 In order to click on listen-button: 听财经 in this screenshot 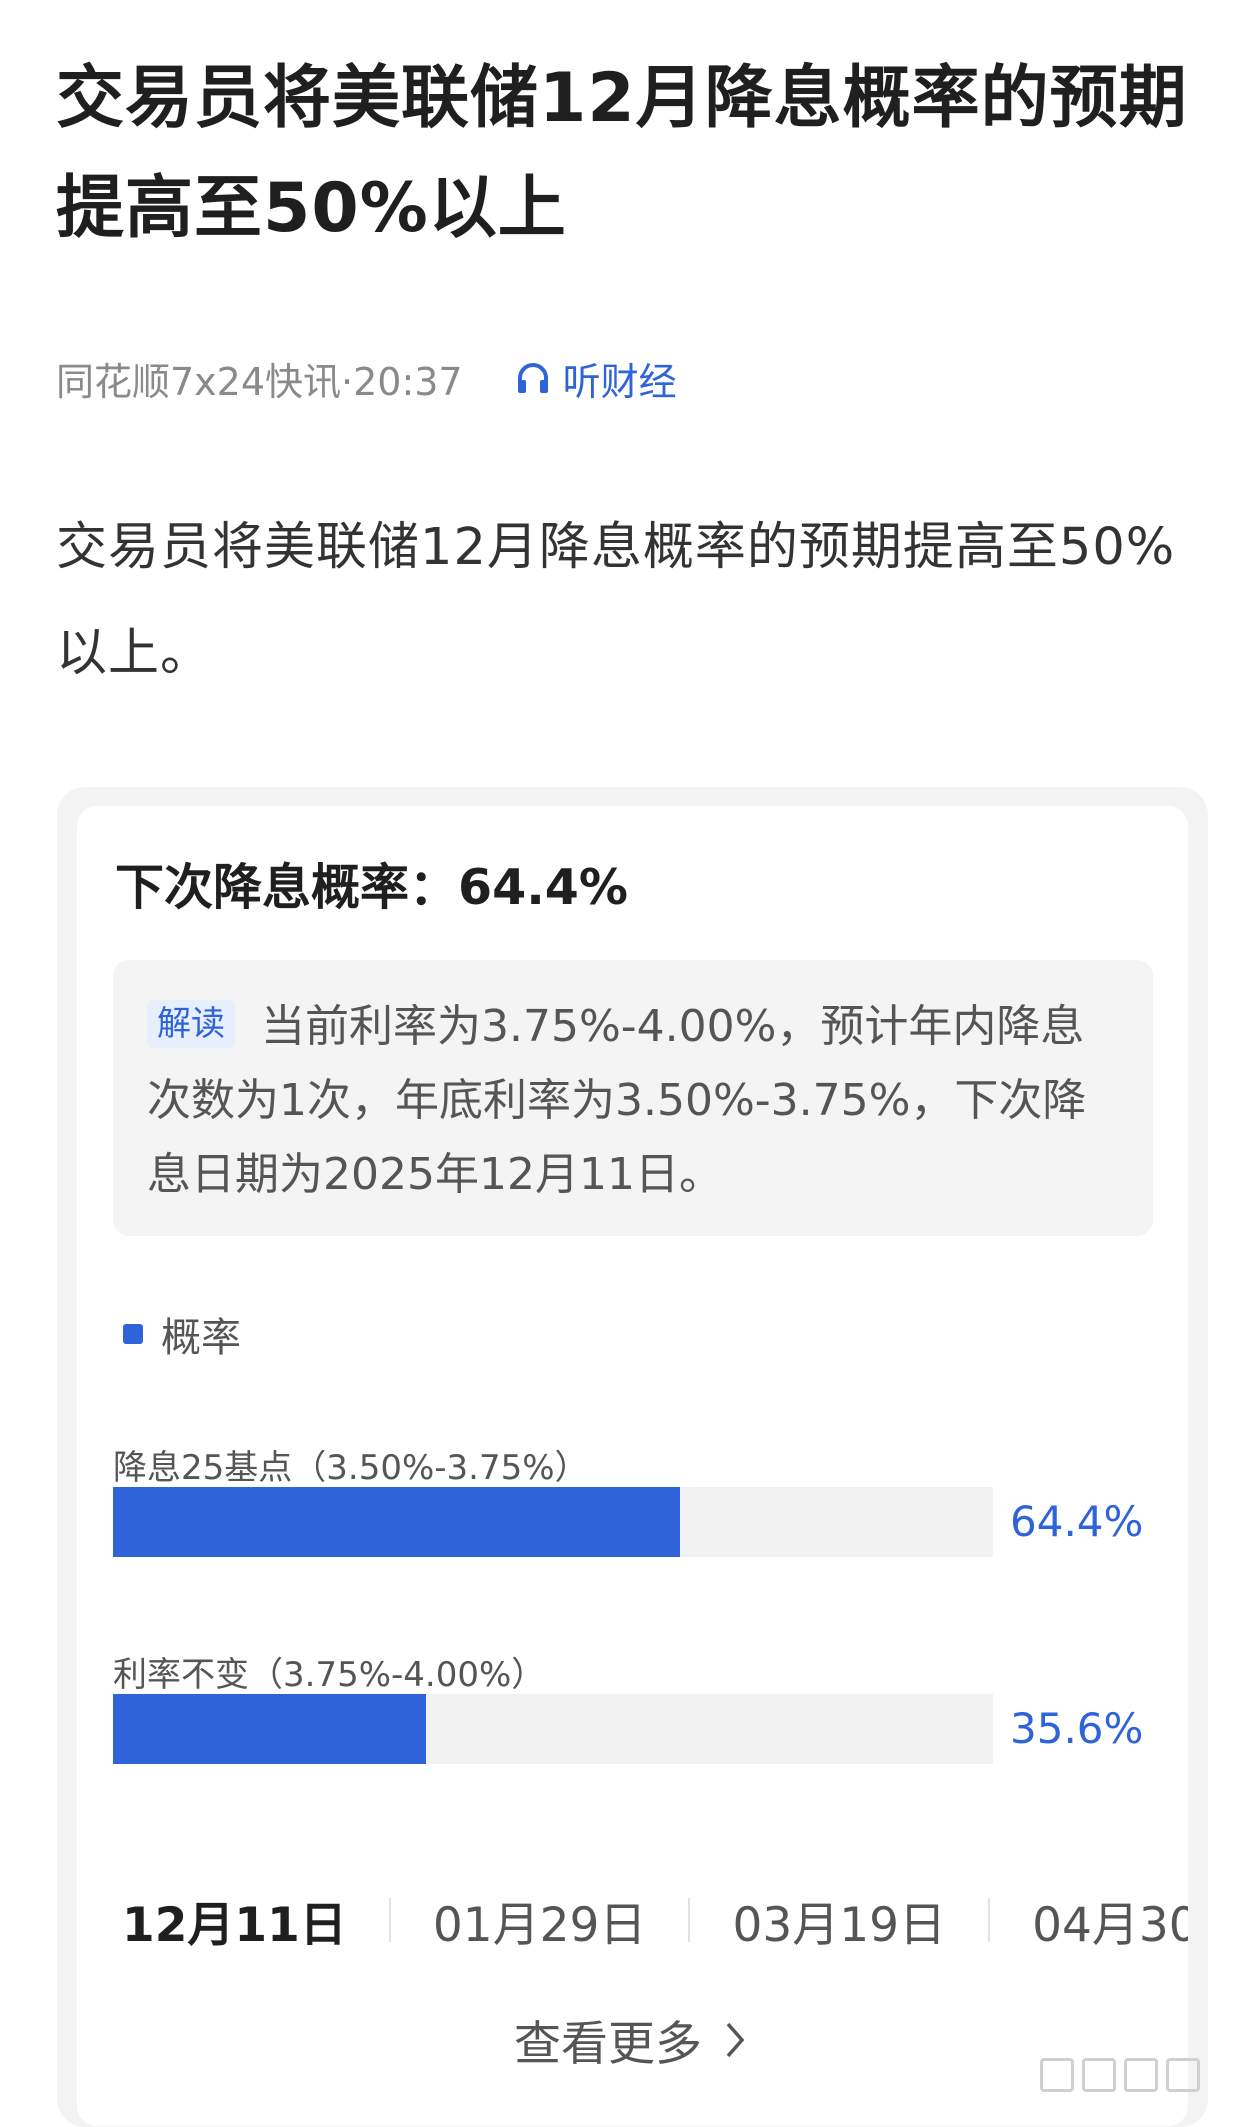, I will do `click(596, 378)`.